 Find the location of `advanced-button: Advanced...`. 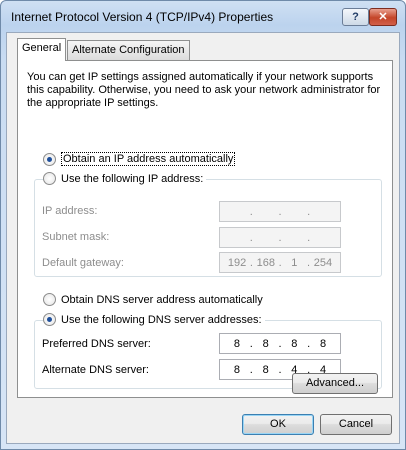

advanced-button: Advanced... is located at coordinates (335, 383).